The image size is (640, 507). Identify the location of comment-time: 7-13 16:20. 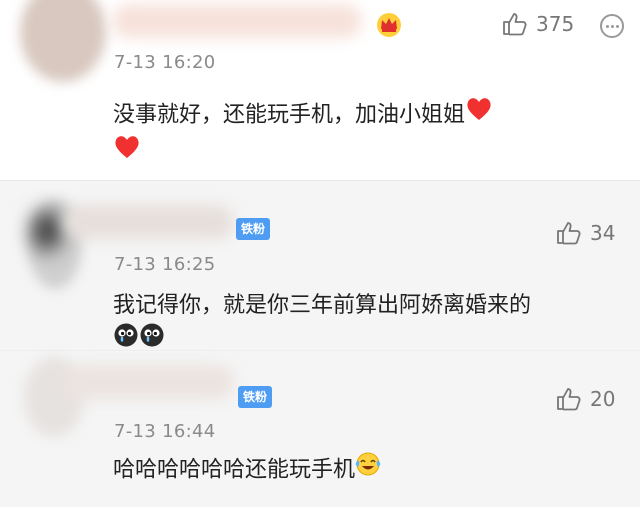
(165, 62).